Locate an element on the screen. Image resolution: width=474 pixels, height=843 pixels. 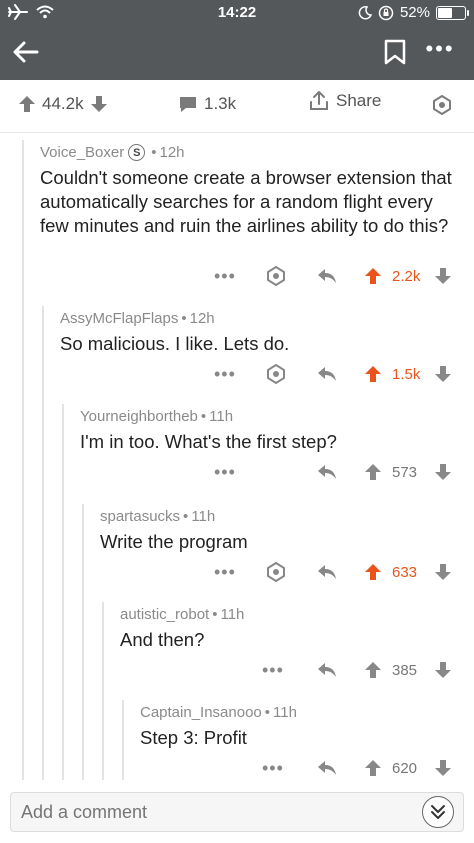
post-score: 44.2k is located at coordinates (63, 103).